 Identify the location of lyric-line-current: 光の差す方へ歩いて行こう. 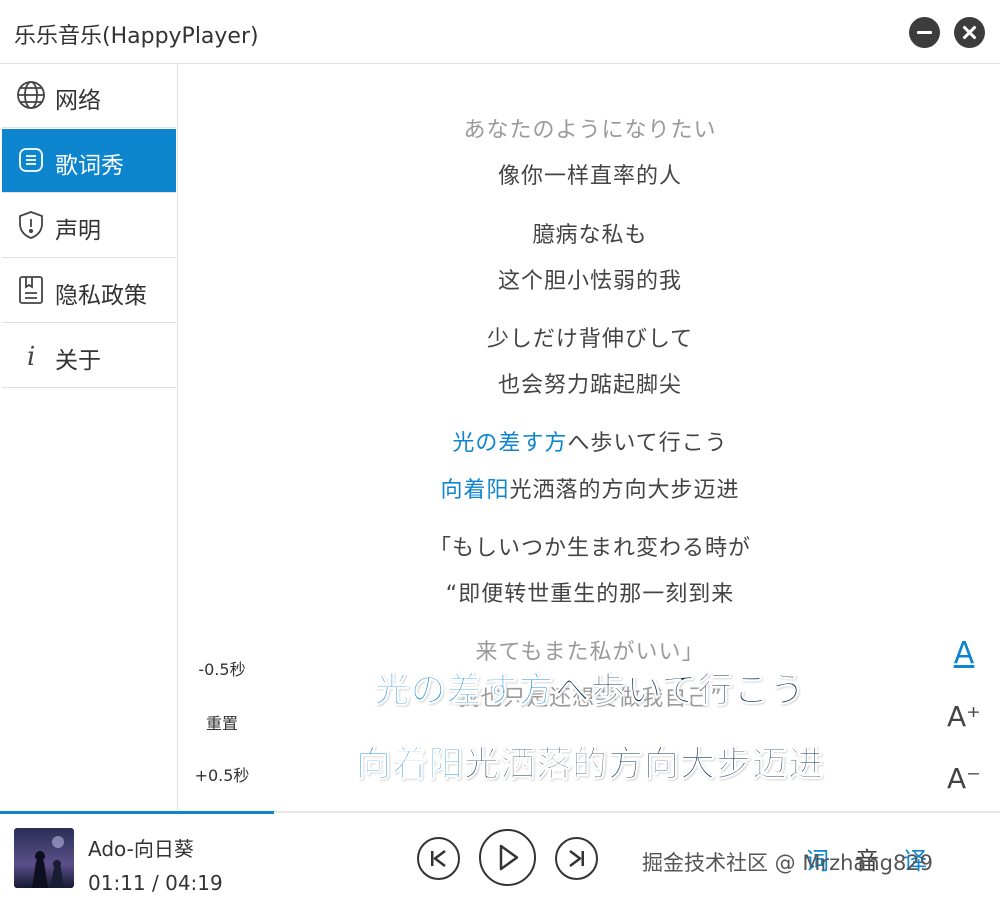
(590, 441).